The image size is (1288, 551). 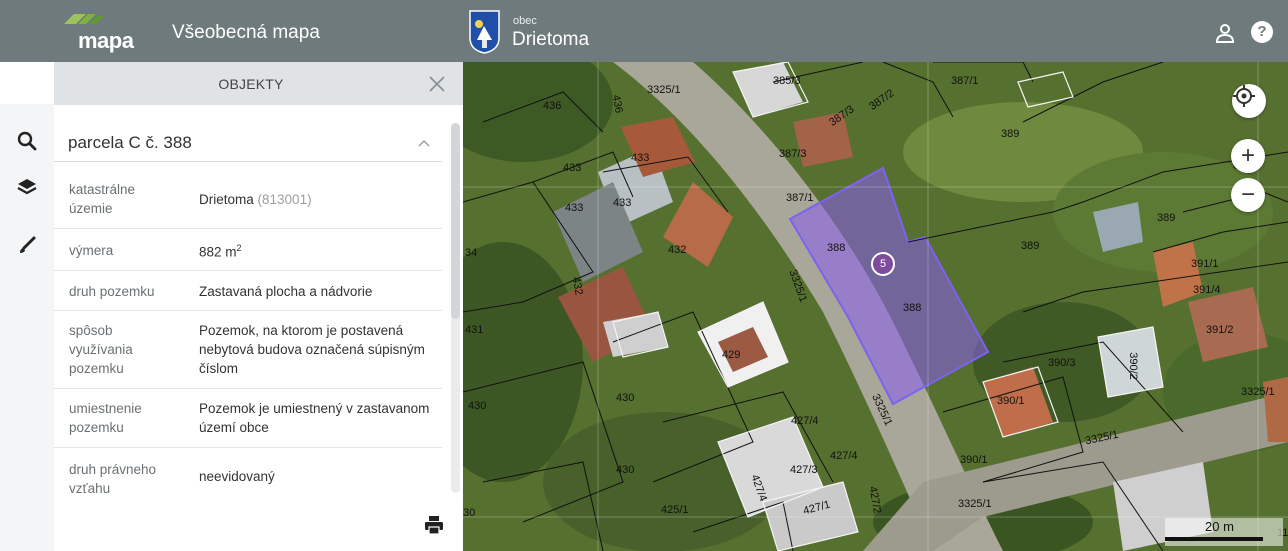 I want to click on parcel-label: 425/1, so click(x=675, y=510).